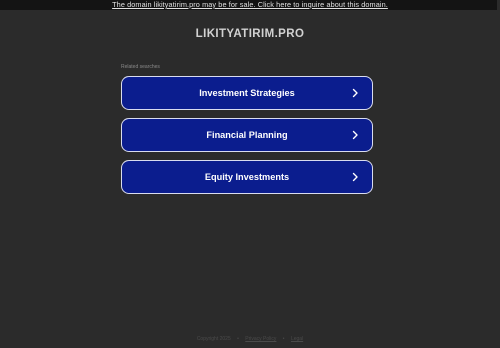 This screenshot has width=500, height=348. I want to click on related-search-link-financial-planning: Financial Planning, so click(247, 135).